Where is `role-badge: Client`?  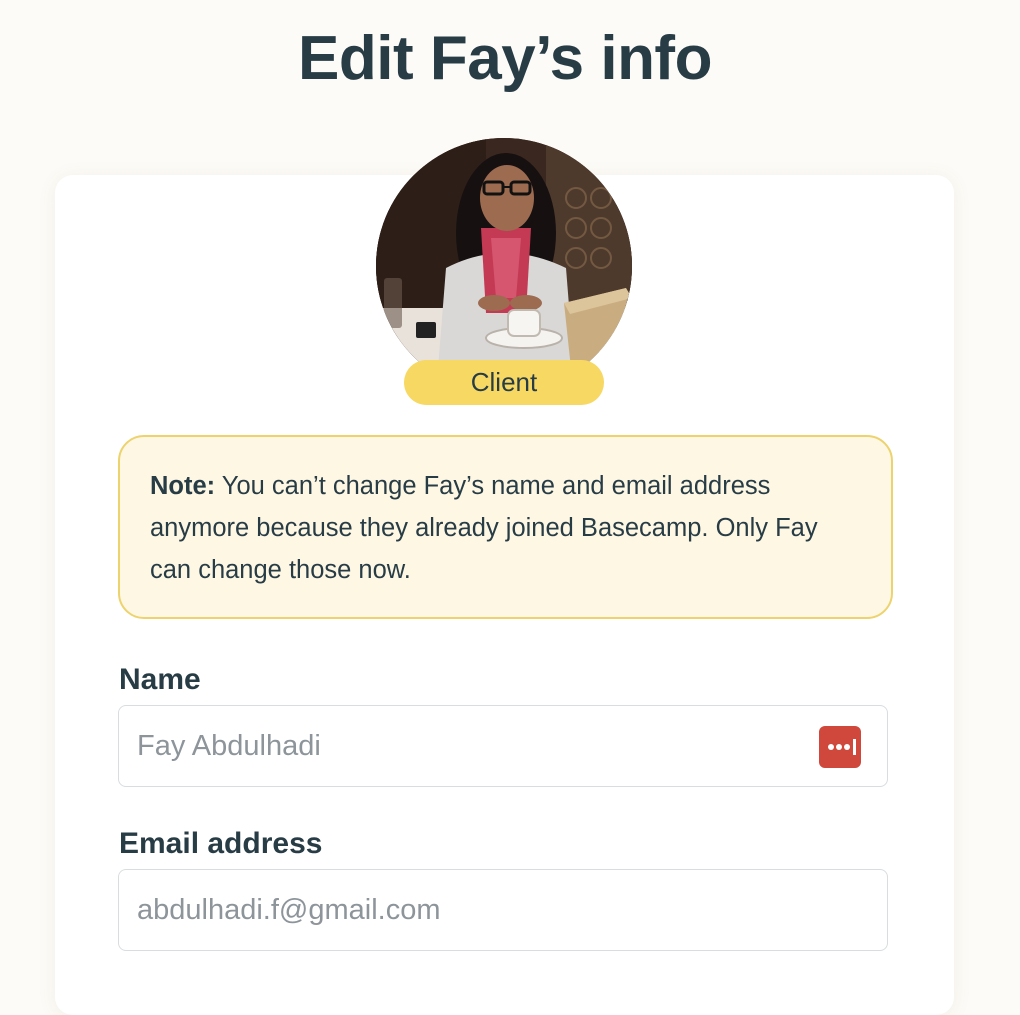 role-badge: Client is located at coordinates (504, 382).